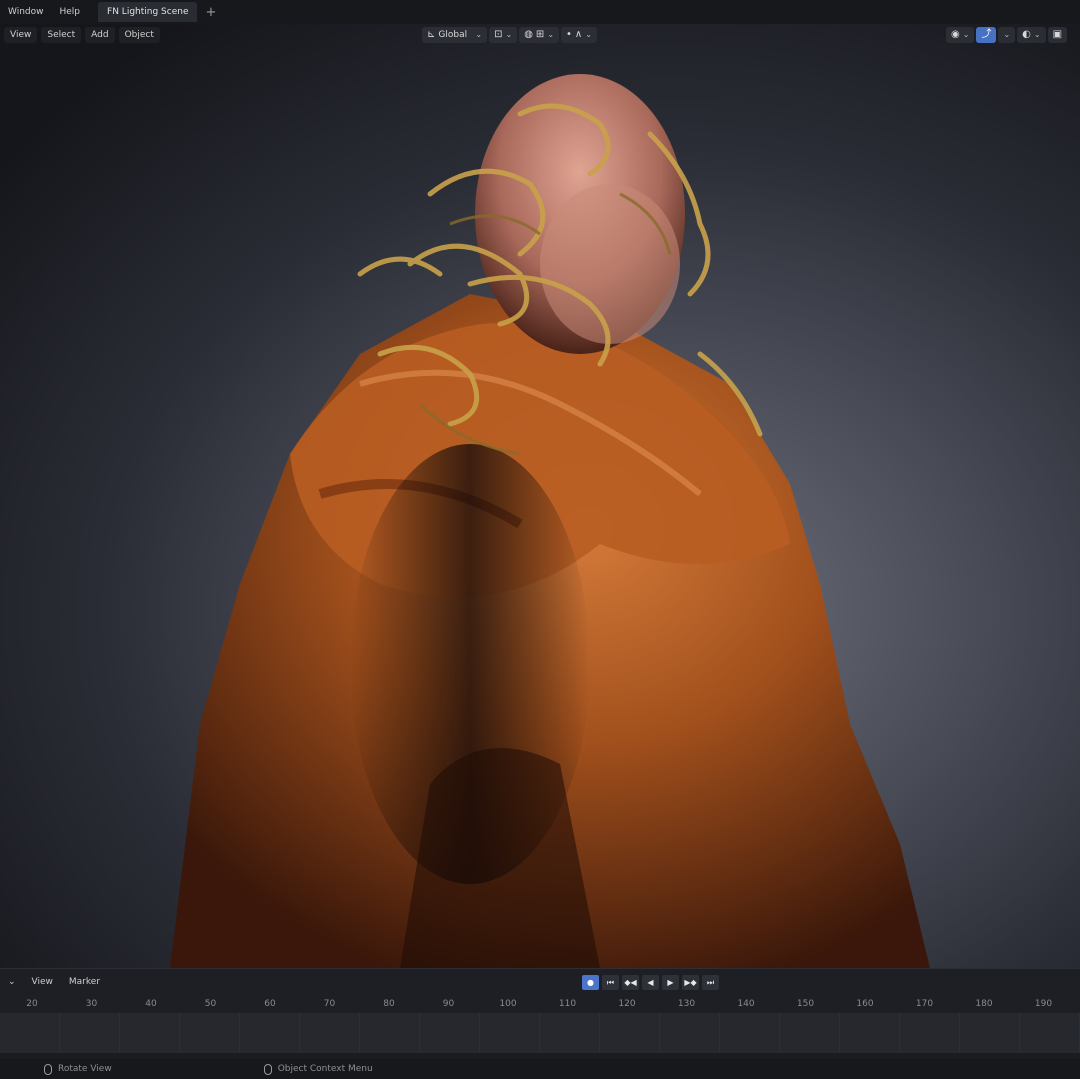 The width and height of the screenshot is (1080, 1079). I want to click on visibility-dropdown: ◉ ⌄, so click(960, 35).